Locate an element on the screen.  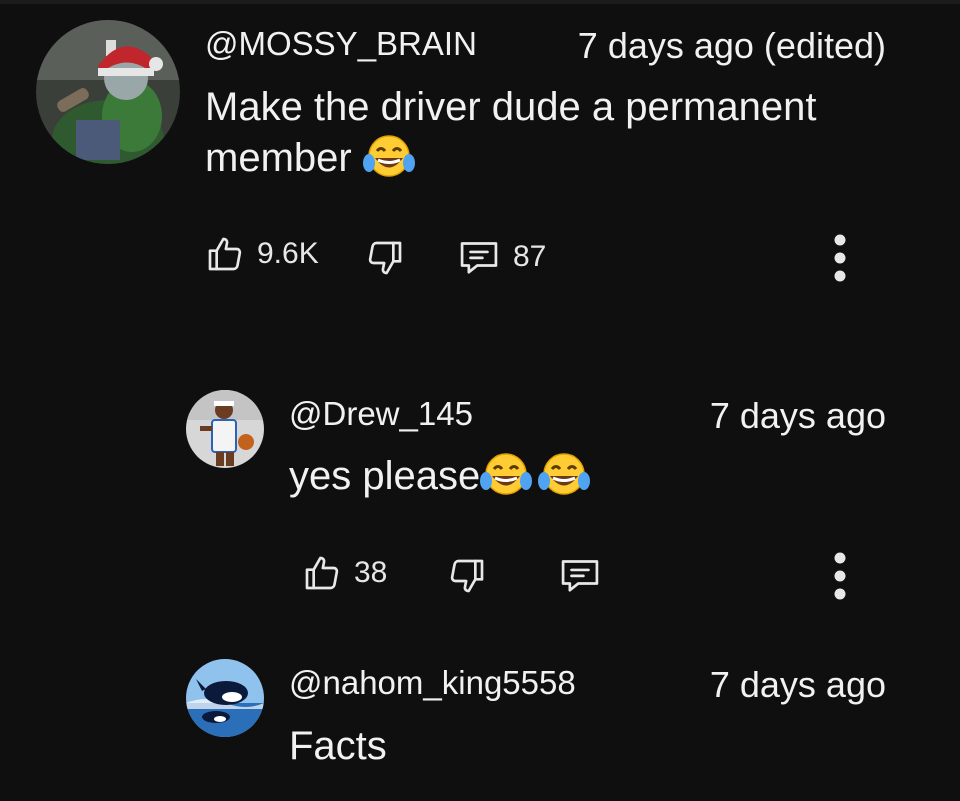
like-button: 9.6K is located at coordinates (262, 254).